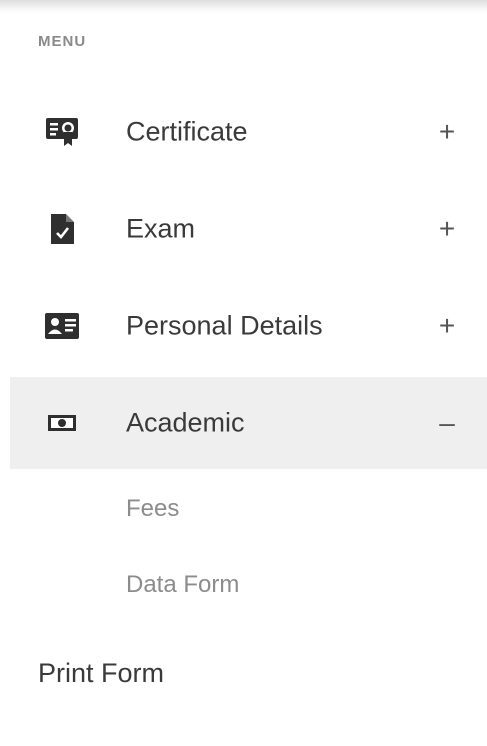 This screenshot has height=746, width=487. Describe the element at coordinates (161, 228) in the screenshot. I see `menu-item-label: Exam` at that location.